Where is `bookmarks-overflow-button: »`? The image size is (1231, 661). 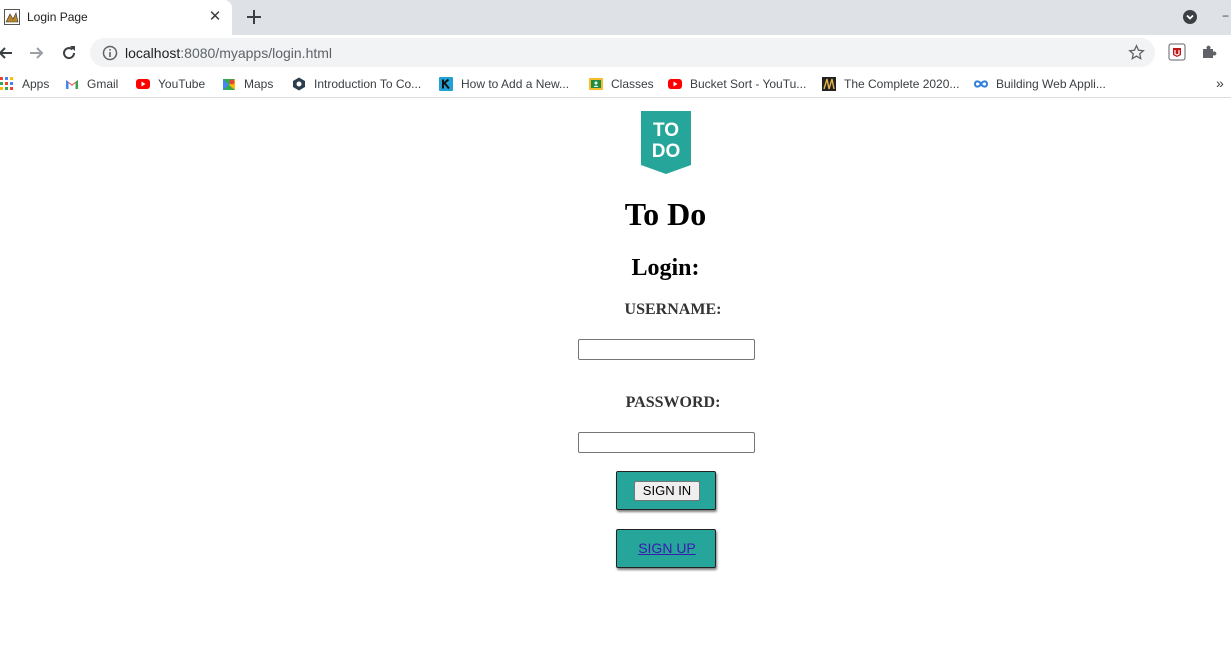 bookmarks-overflow-button: » is located at coordinates (1220, 83).